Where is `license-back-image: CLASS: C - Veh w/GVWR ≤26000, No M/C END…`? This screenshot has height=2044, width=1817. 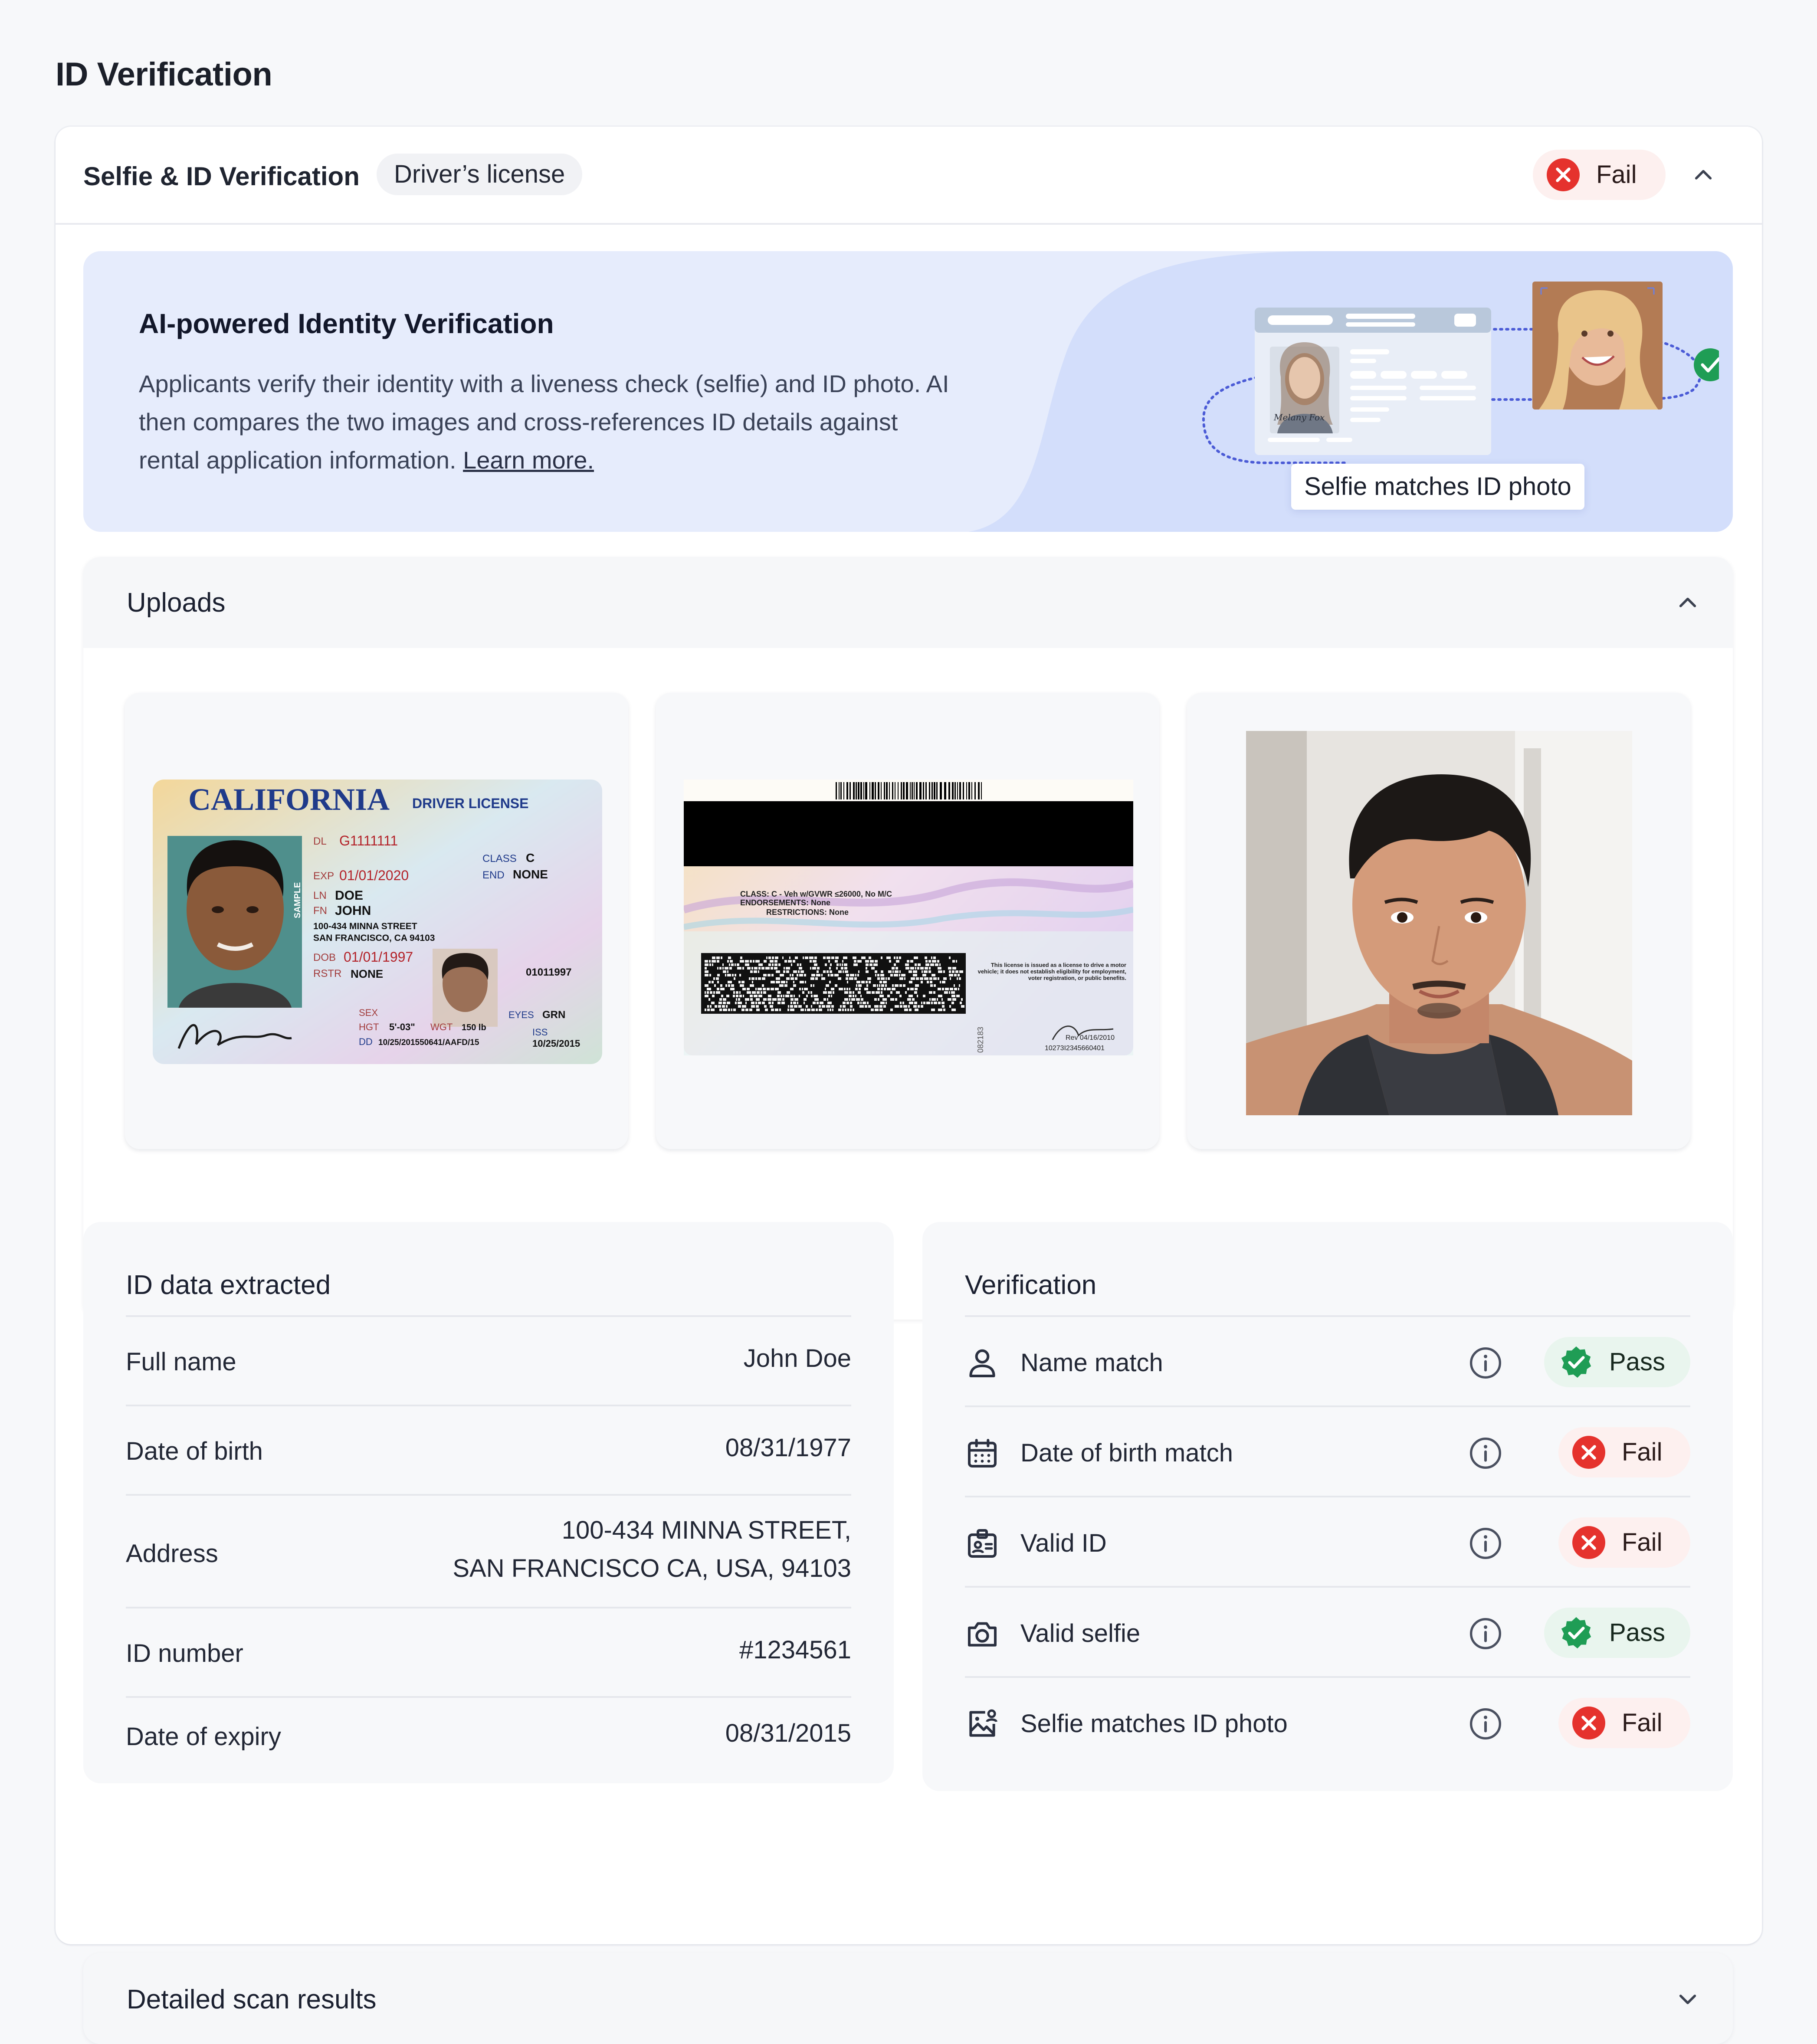
license-back-image: CLASS: C - Veh w/GVWR ≤26000, No M/C END… is located at coordinates (908, 918).